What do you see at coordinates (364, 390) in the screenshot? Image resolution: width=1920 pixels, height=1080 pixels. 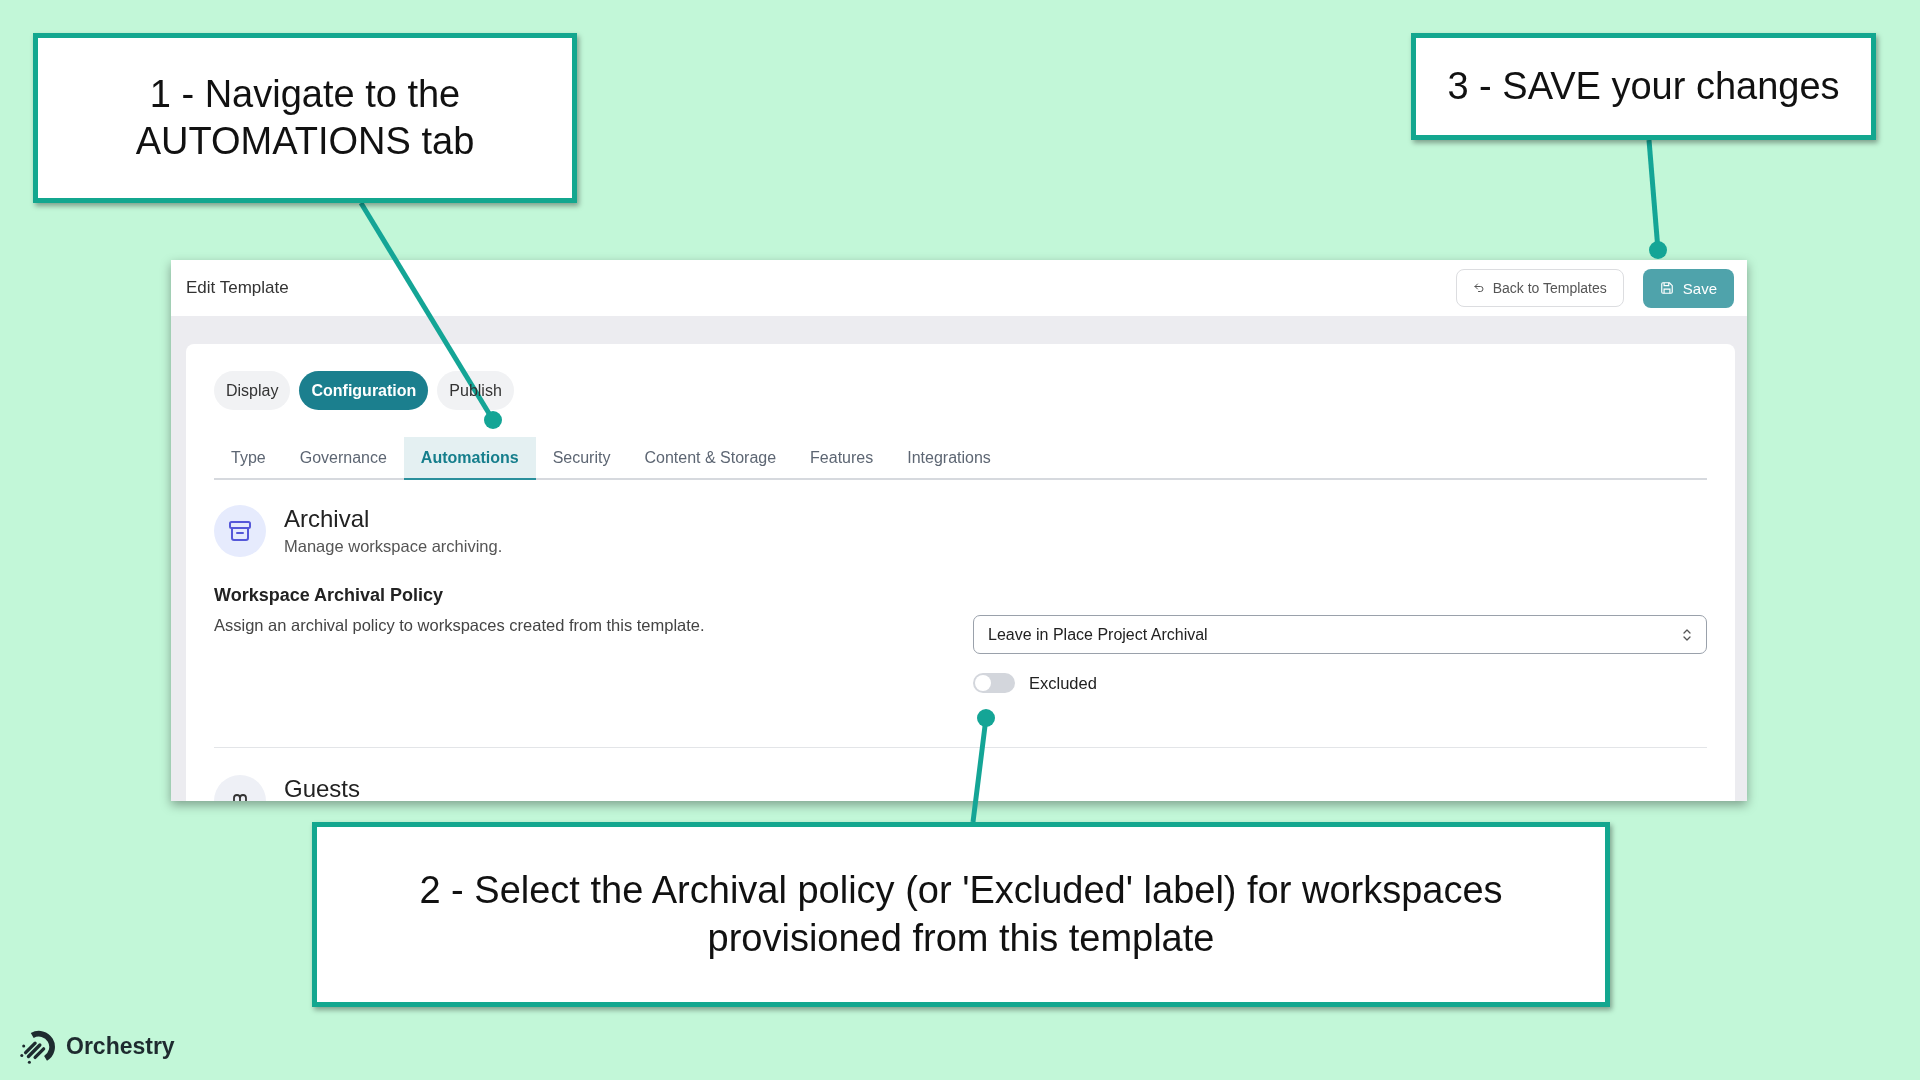 I see `mode-tab: Configuration` at bounding box center [364, 390].